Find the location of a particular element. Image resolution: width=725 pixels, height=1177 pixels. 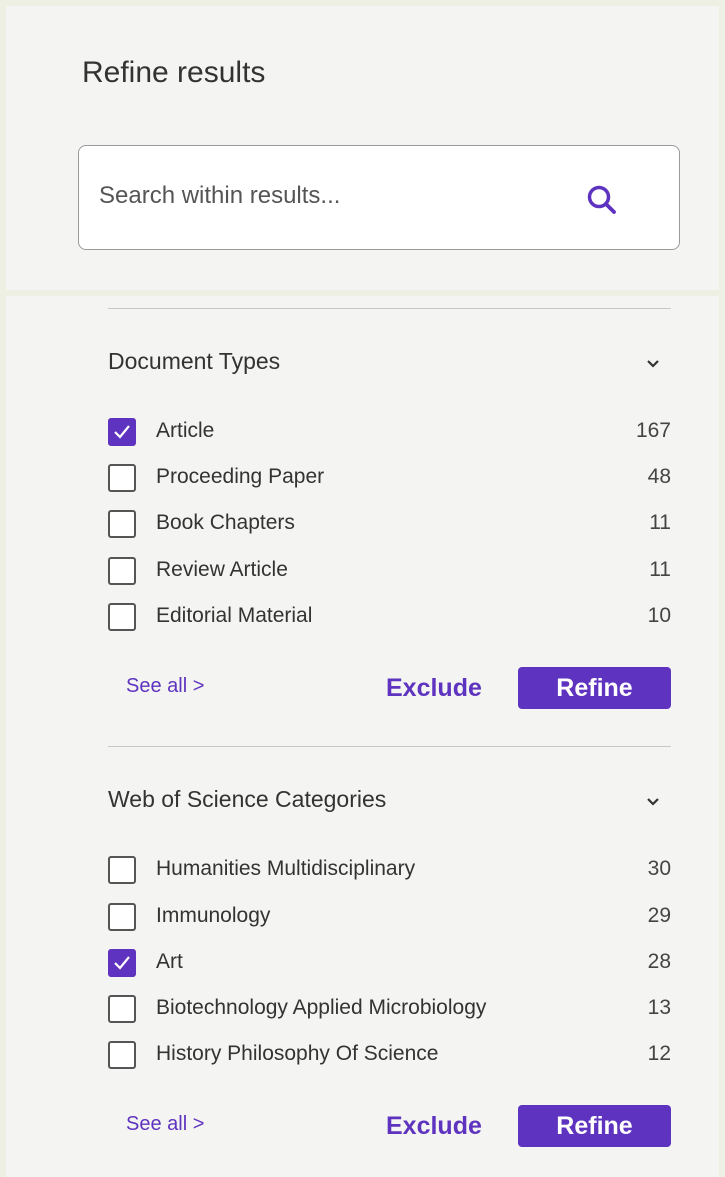

filter-label: Art is located at coordinates (169, 961).